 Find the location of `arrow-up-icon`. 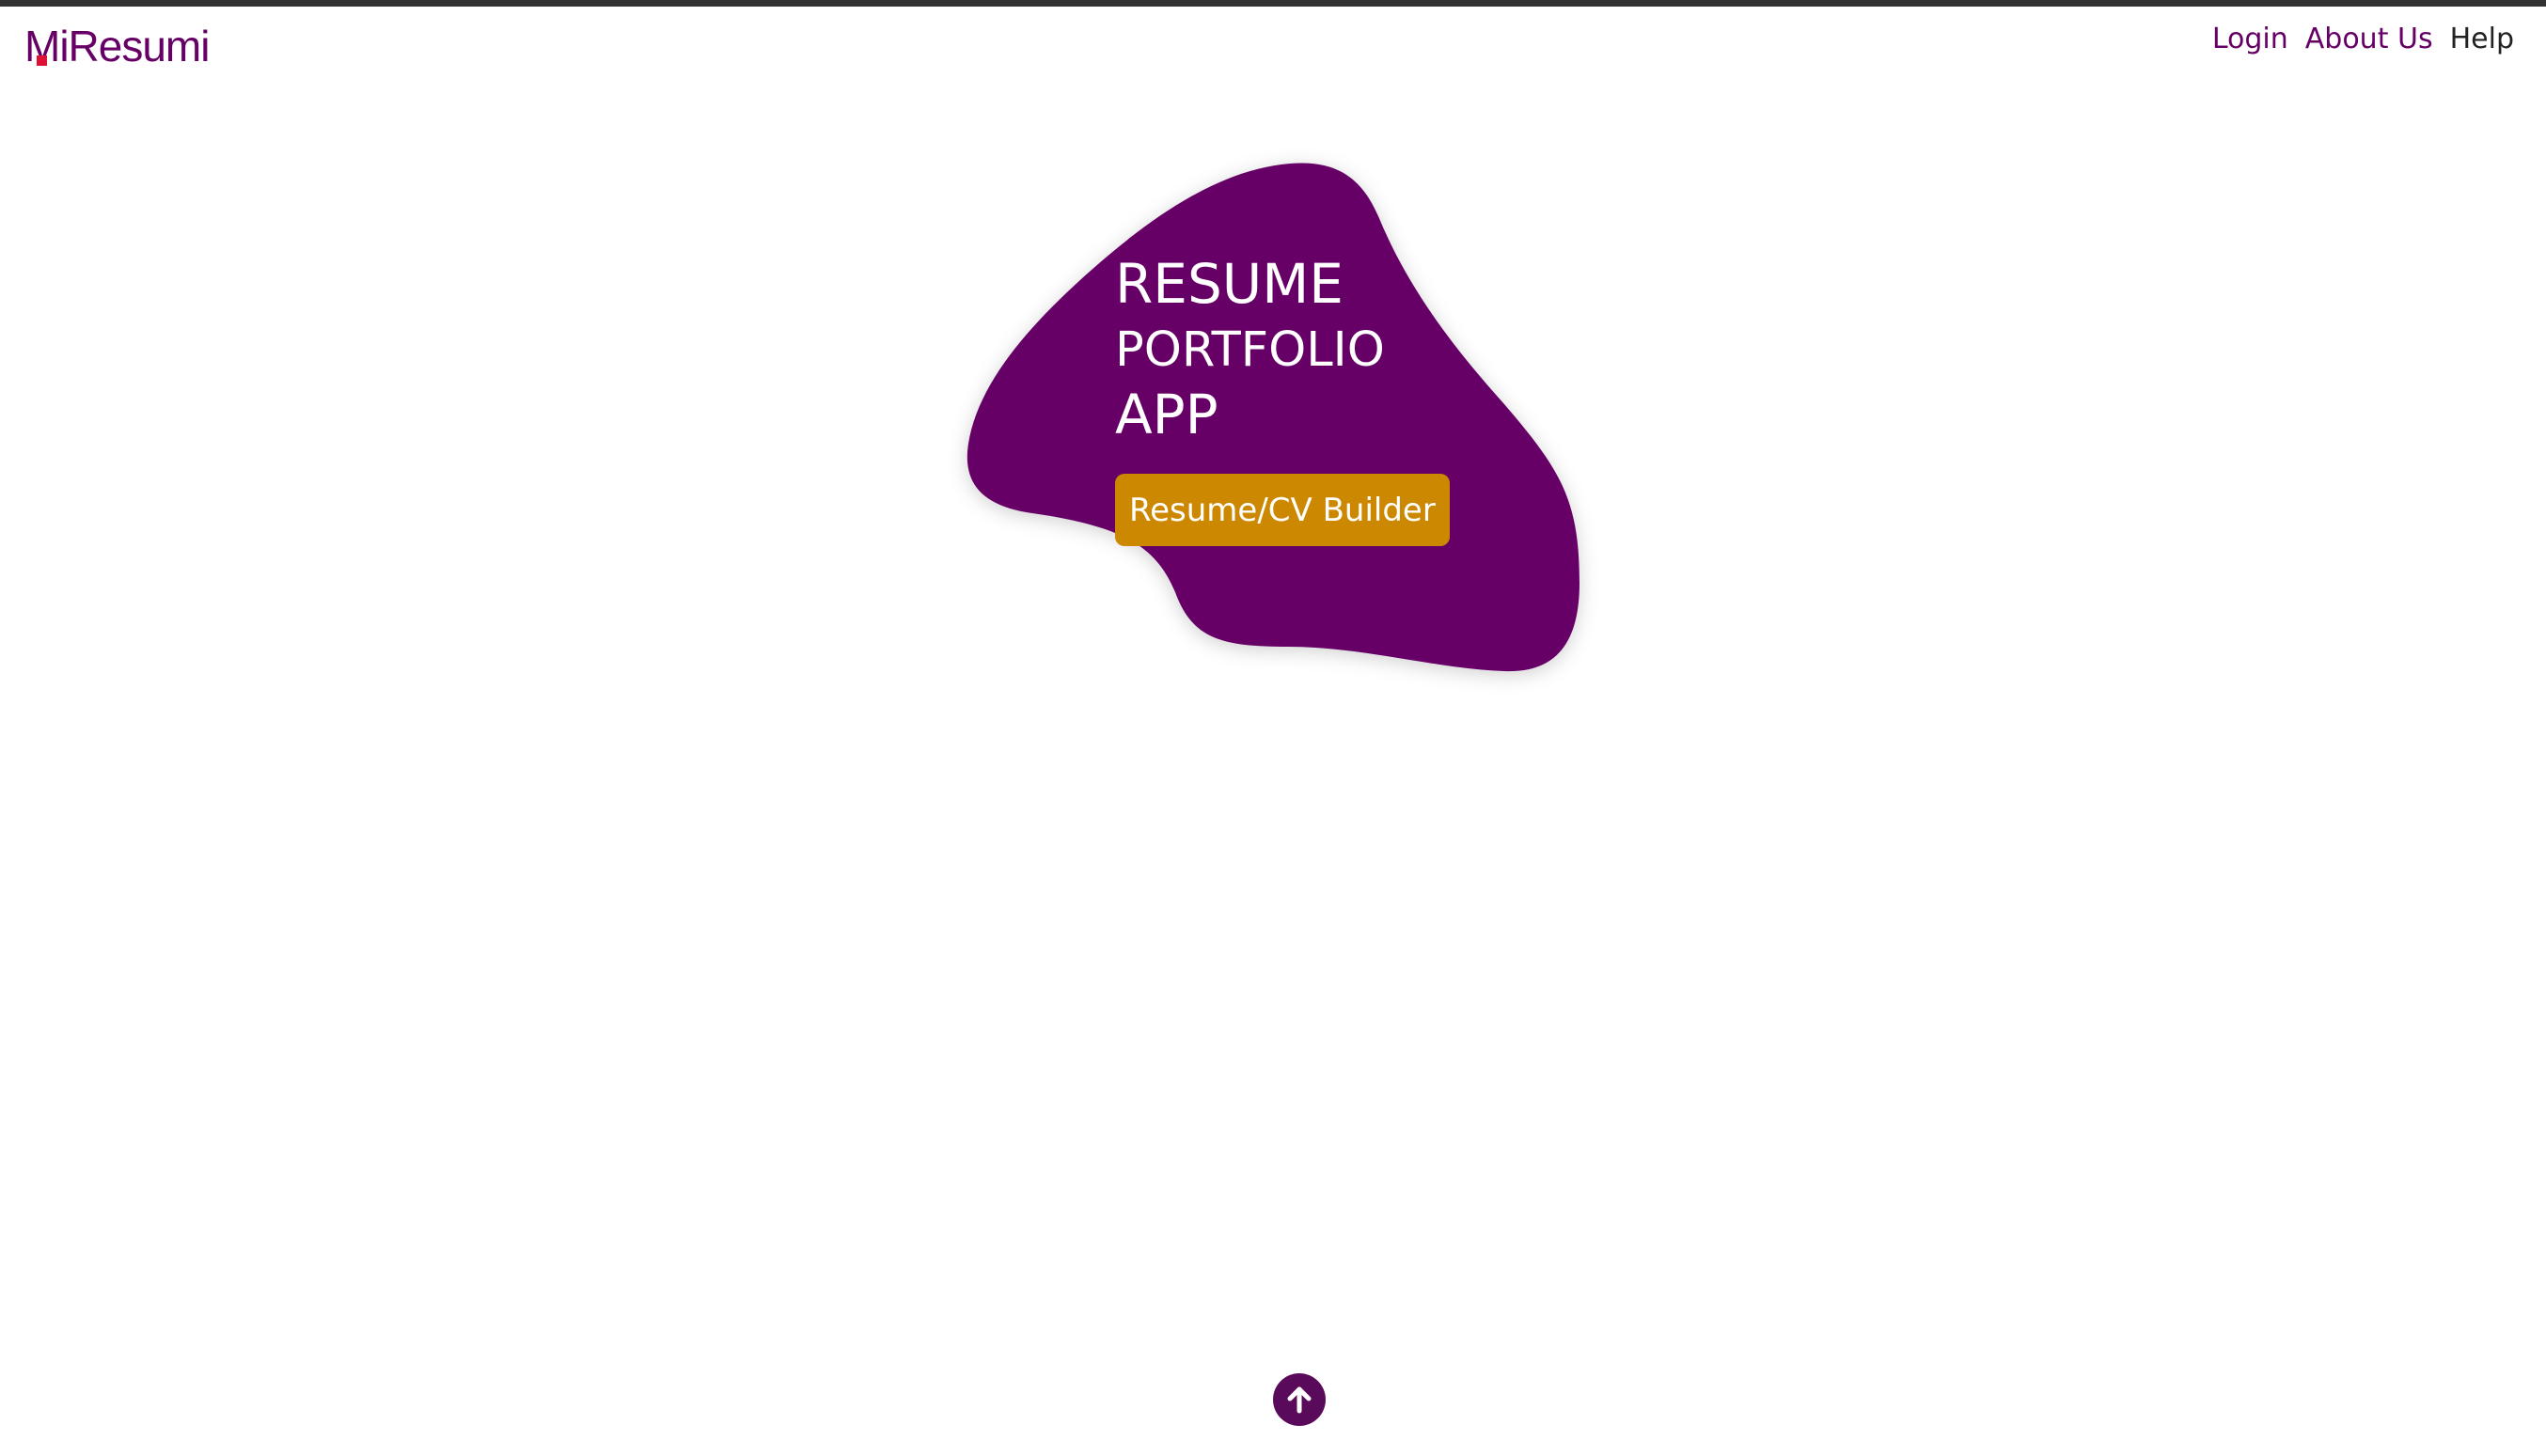

arrow-up-icon is located at coordinates (1300, 1400).